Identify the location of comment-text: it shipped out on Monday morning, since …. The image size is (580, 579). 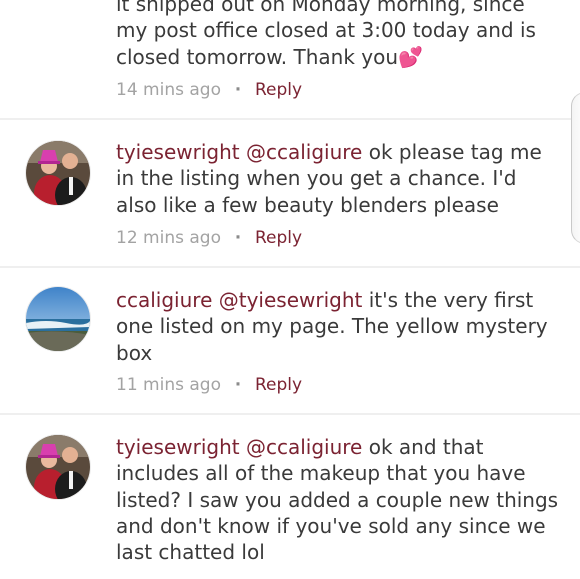
(338, 35).